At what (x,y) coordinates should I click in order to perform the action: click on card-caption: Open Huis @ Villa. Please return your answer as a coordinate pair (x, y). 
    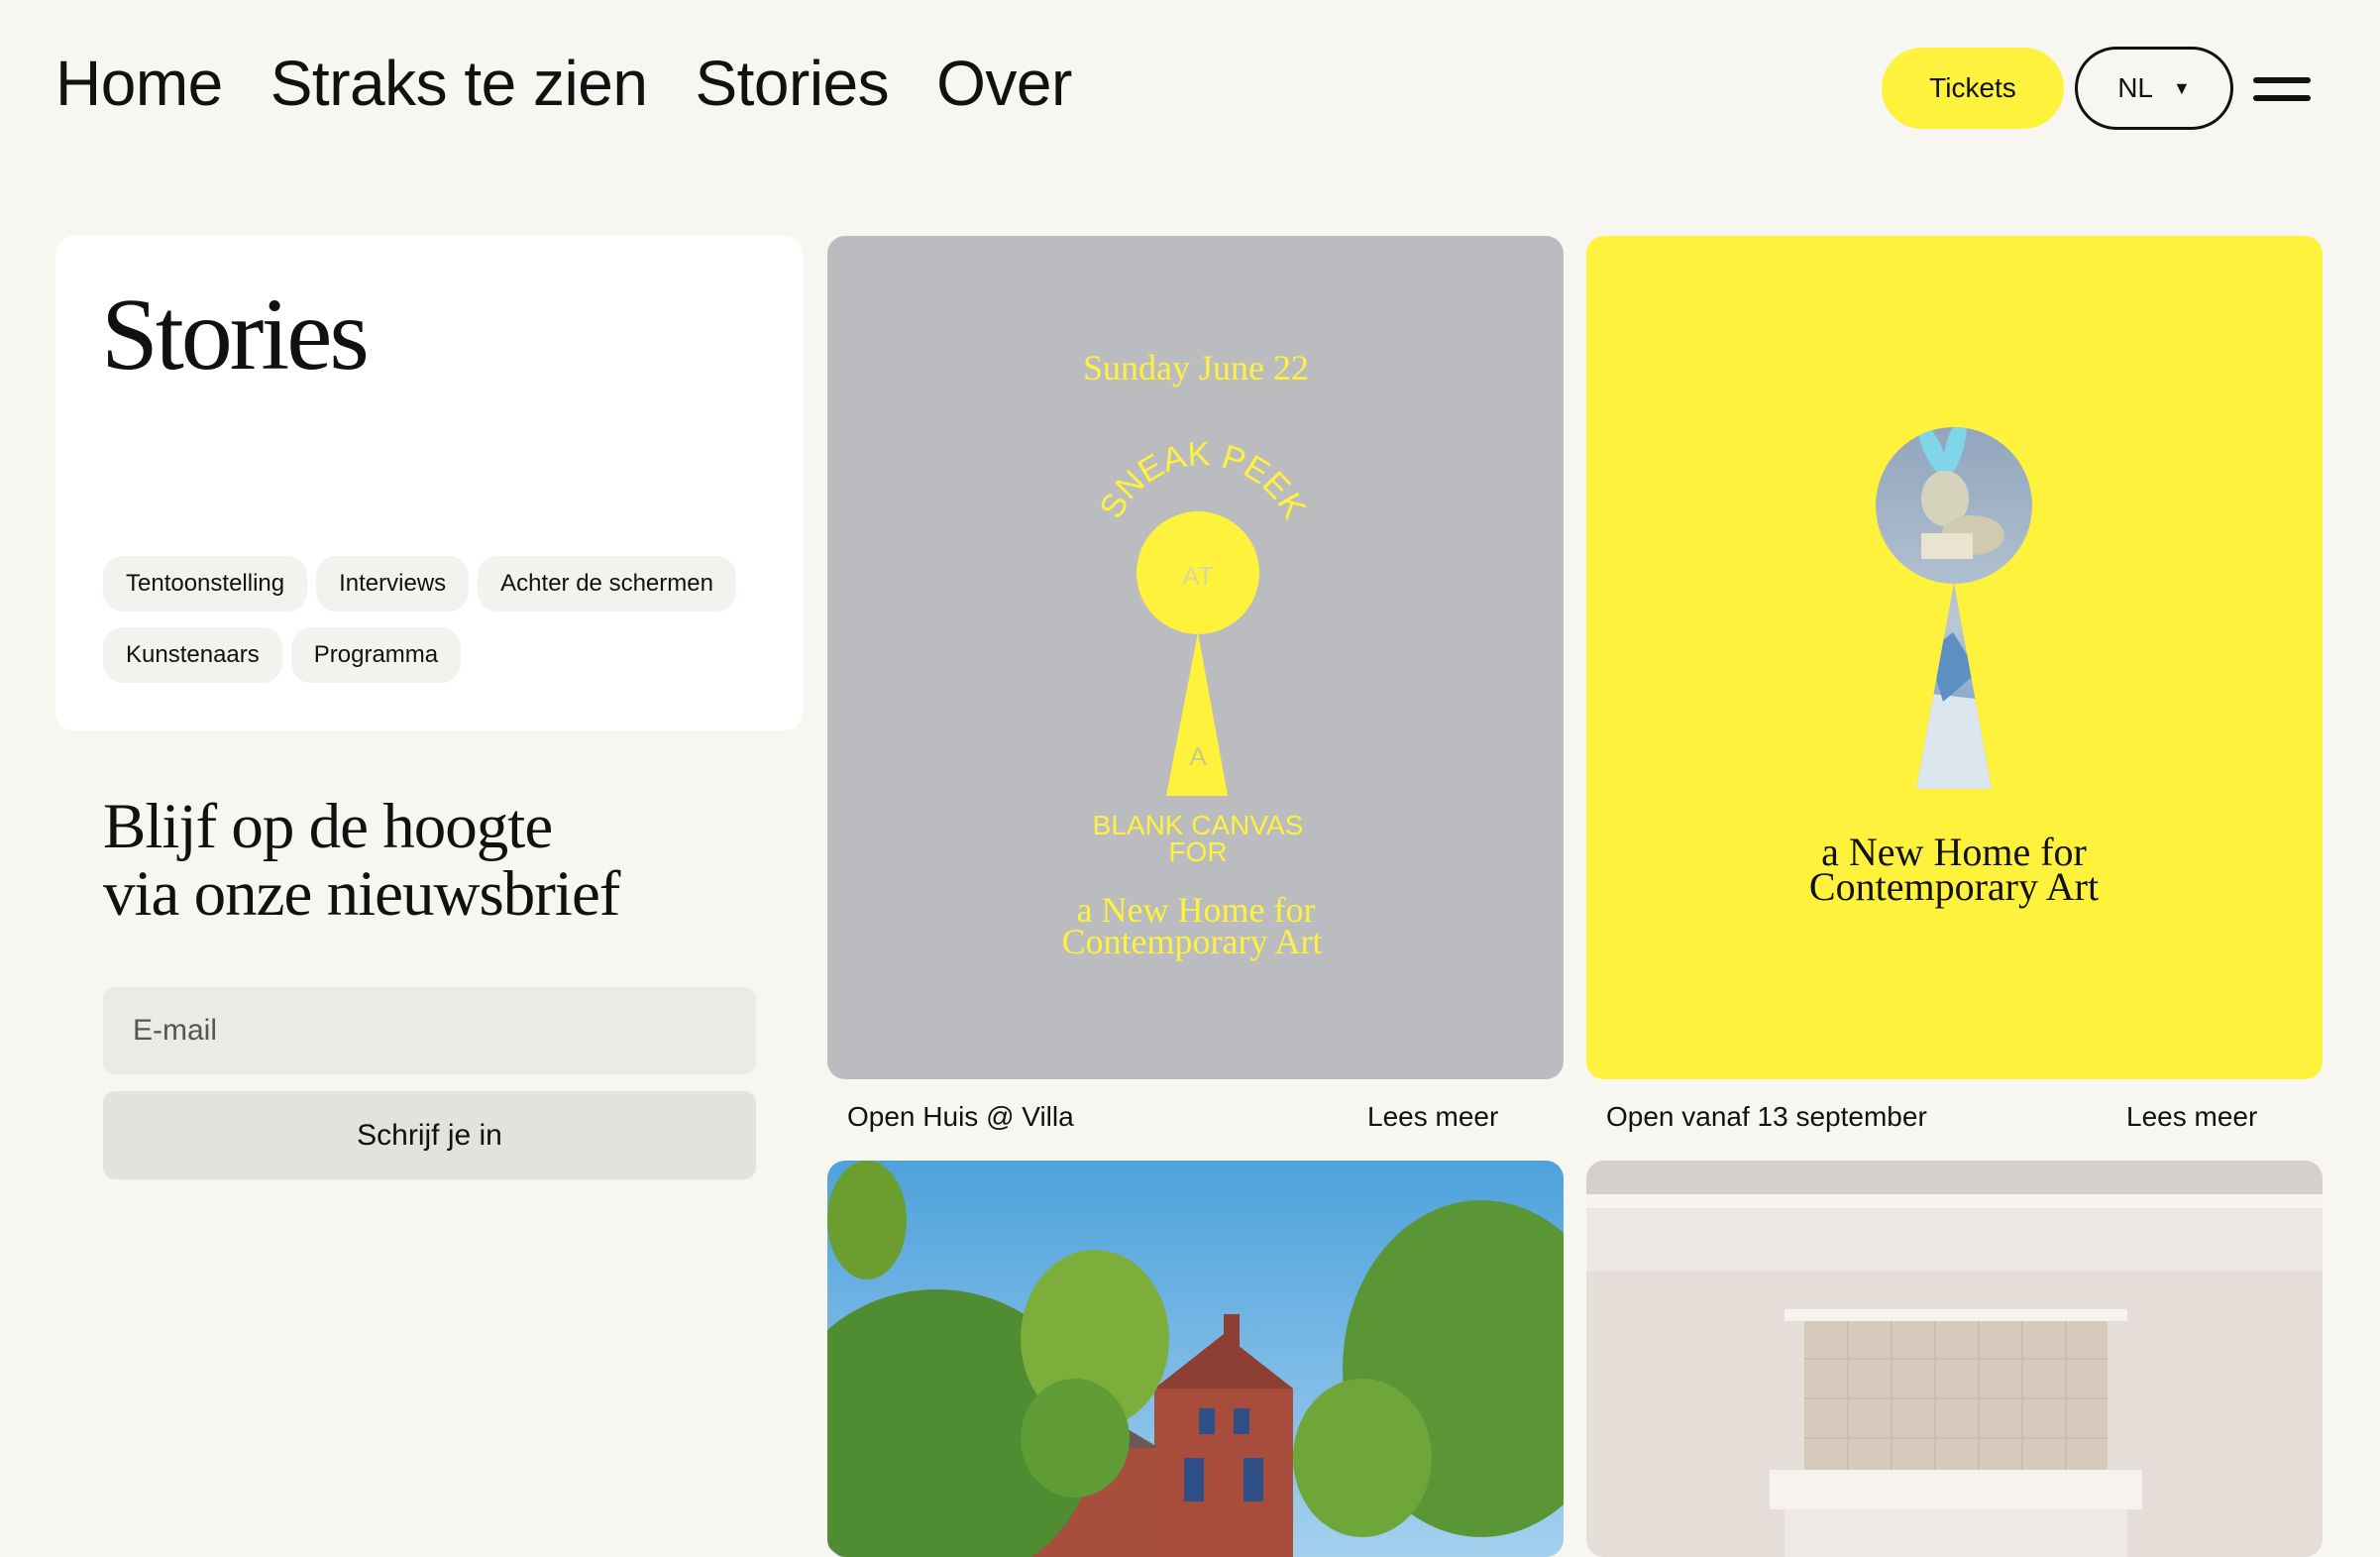
    Looking at the image, I should click on (960, 1116).